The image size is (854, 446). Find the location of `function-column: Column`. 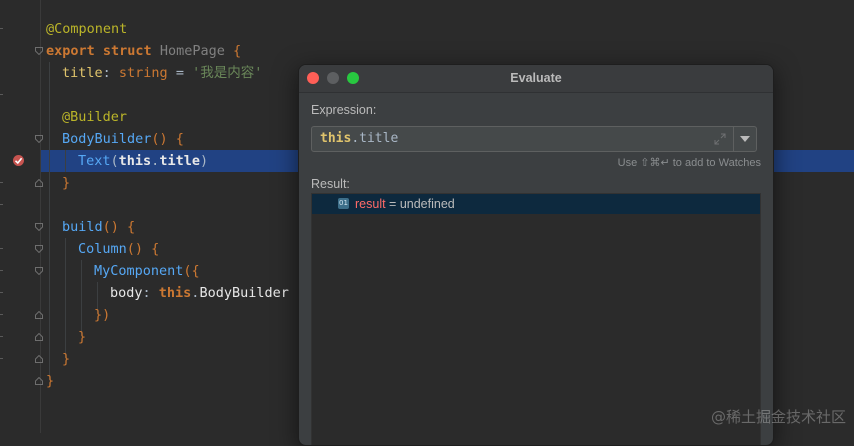

function-column: Column is located at coordinates (102, 249).